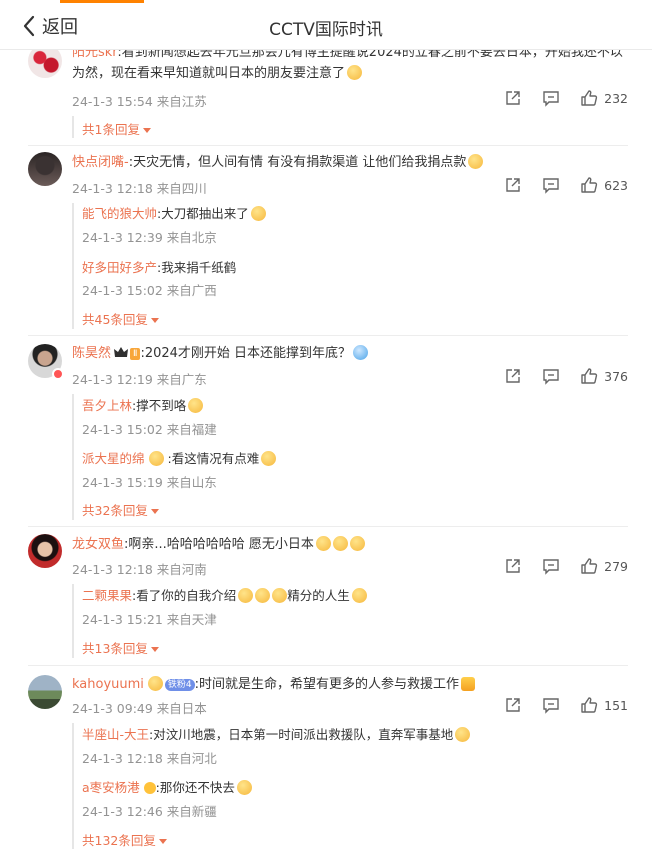 The height and width of the screenshot is (853, 652). I want to click on comment-actions: 151, so click(566, 705).